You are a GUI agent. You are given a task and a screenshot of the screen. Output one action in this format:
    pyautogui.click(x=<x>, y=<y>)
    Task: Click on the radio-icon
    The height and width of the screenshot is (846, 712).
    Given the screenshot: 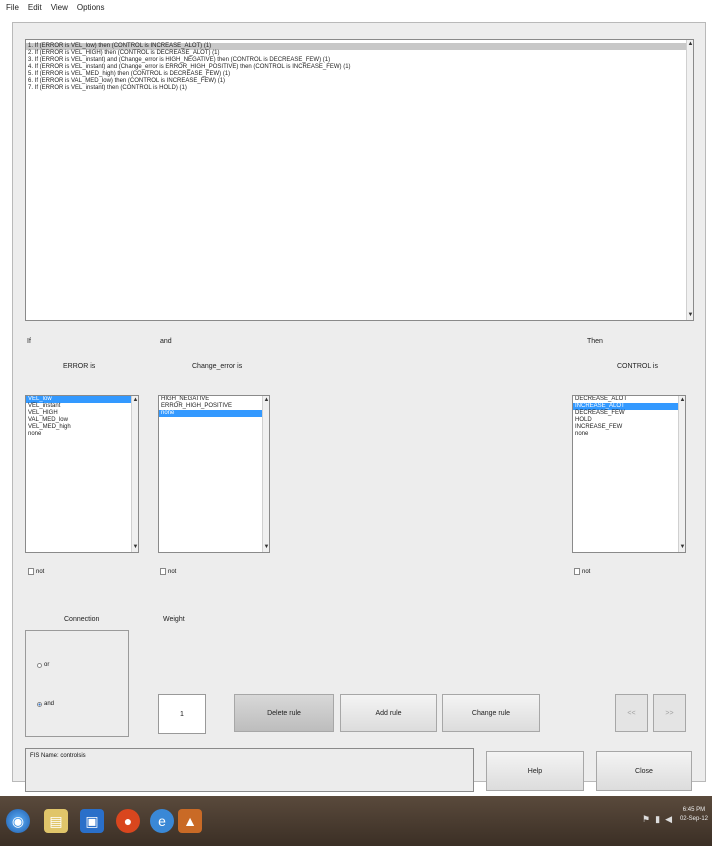 What is the action you would take?
    pyautogui.click(x=39, y=665)
    